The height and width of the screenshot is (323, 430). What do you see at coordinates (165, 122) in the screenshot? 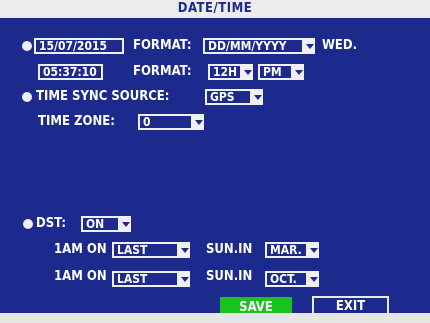
I see `time-zone-value: 0` at bounding box center [165, 122].